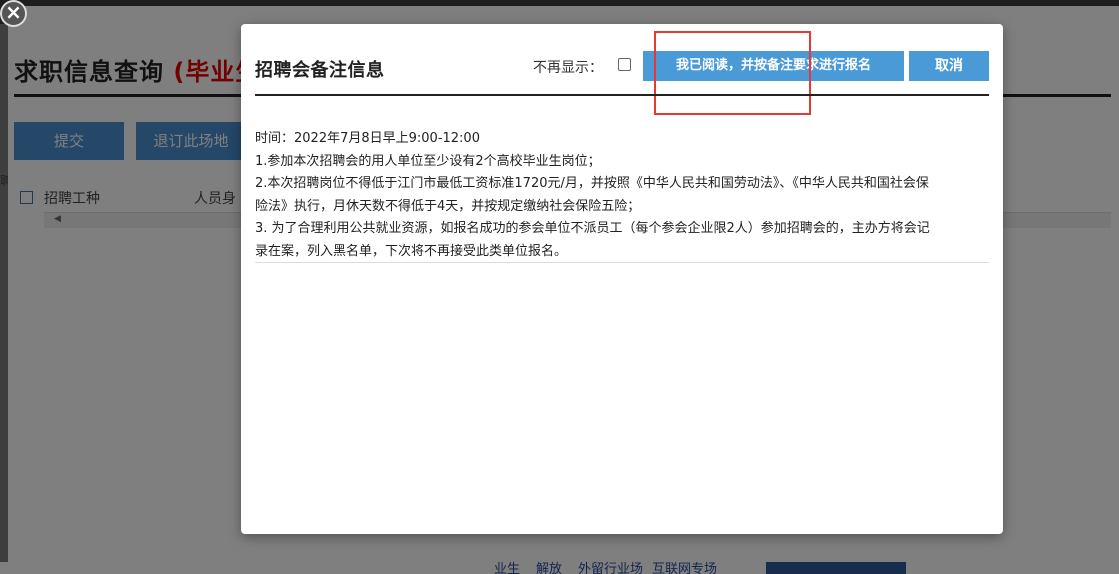  I want to click on dont-show-again-label: 不再显示：, so click(568, 68).